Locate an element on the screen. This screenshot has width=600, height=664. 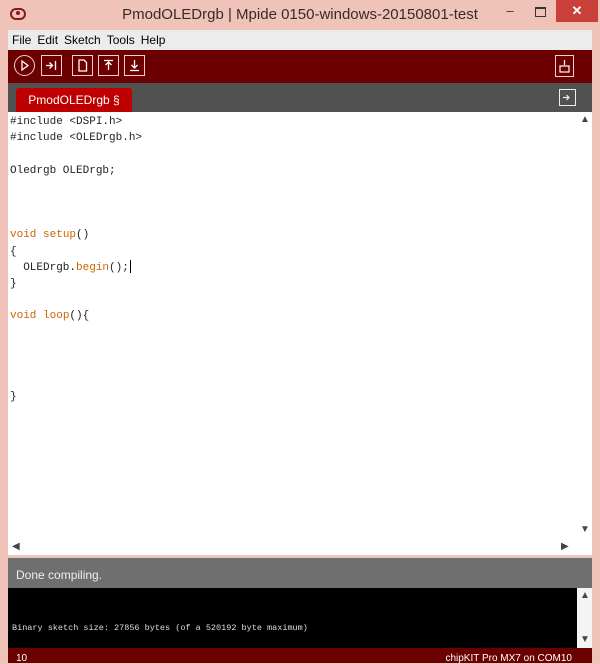
maximize-button is located at coordinates (540, 11).